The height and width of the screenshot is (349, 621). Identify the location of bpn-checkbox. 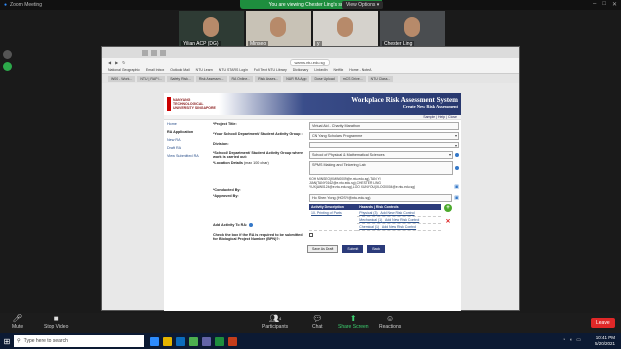
(311, 235).